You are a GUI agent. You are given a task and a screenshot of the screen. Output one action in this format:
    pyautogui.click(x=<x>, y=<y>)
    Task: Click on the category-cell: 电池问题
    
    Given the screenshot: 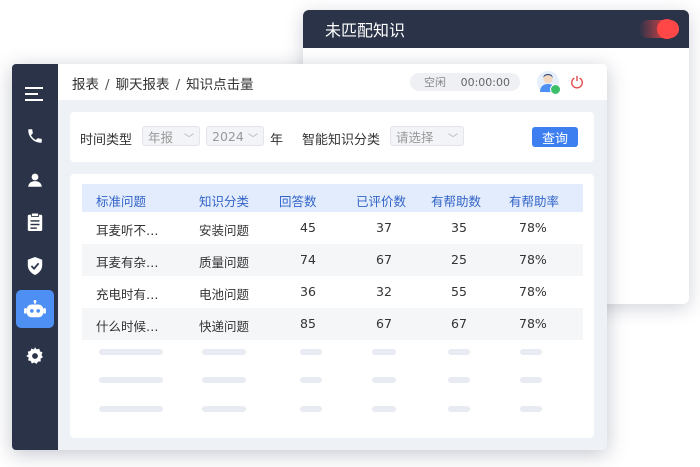 What is the action you would take?
    pyautogui.click(x=224, y=294)
    